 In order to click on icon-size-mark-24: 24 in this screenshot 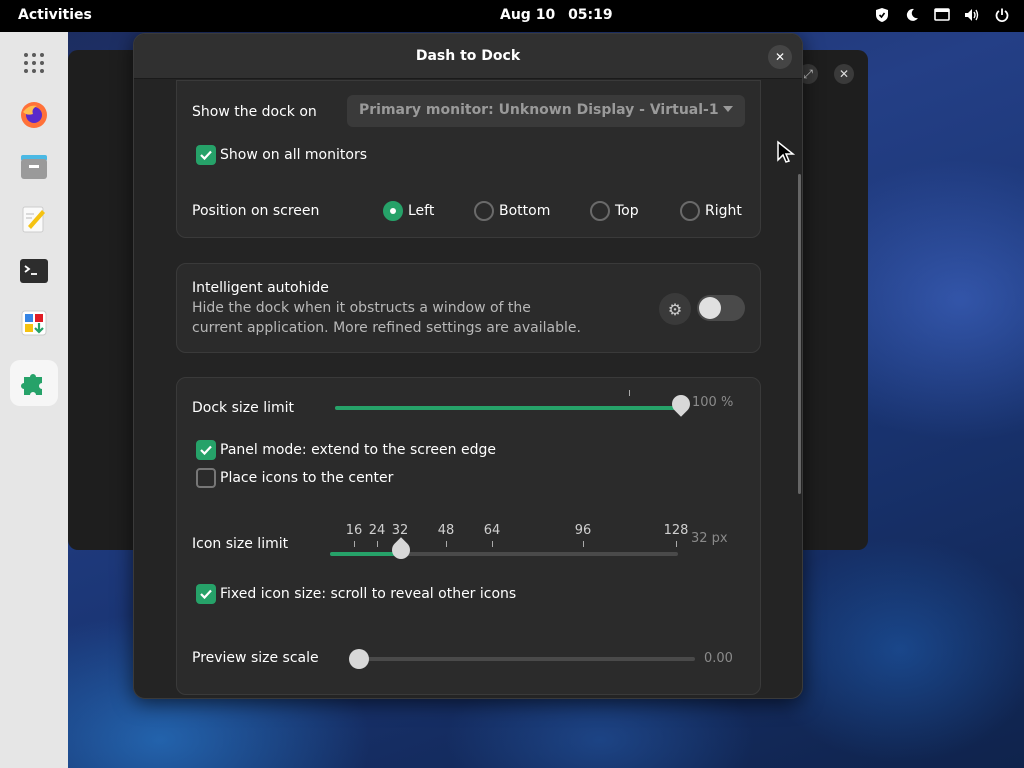, I will do `click(377, 530)`.